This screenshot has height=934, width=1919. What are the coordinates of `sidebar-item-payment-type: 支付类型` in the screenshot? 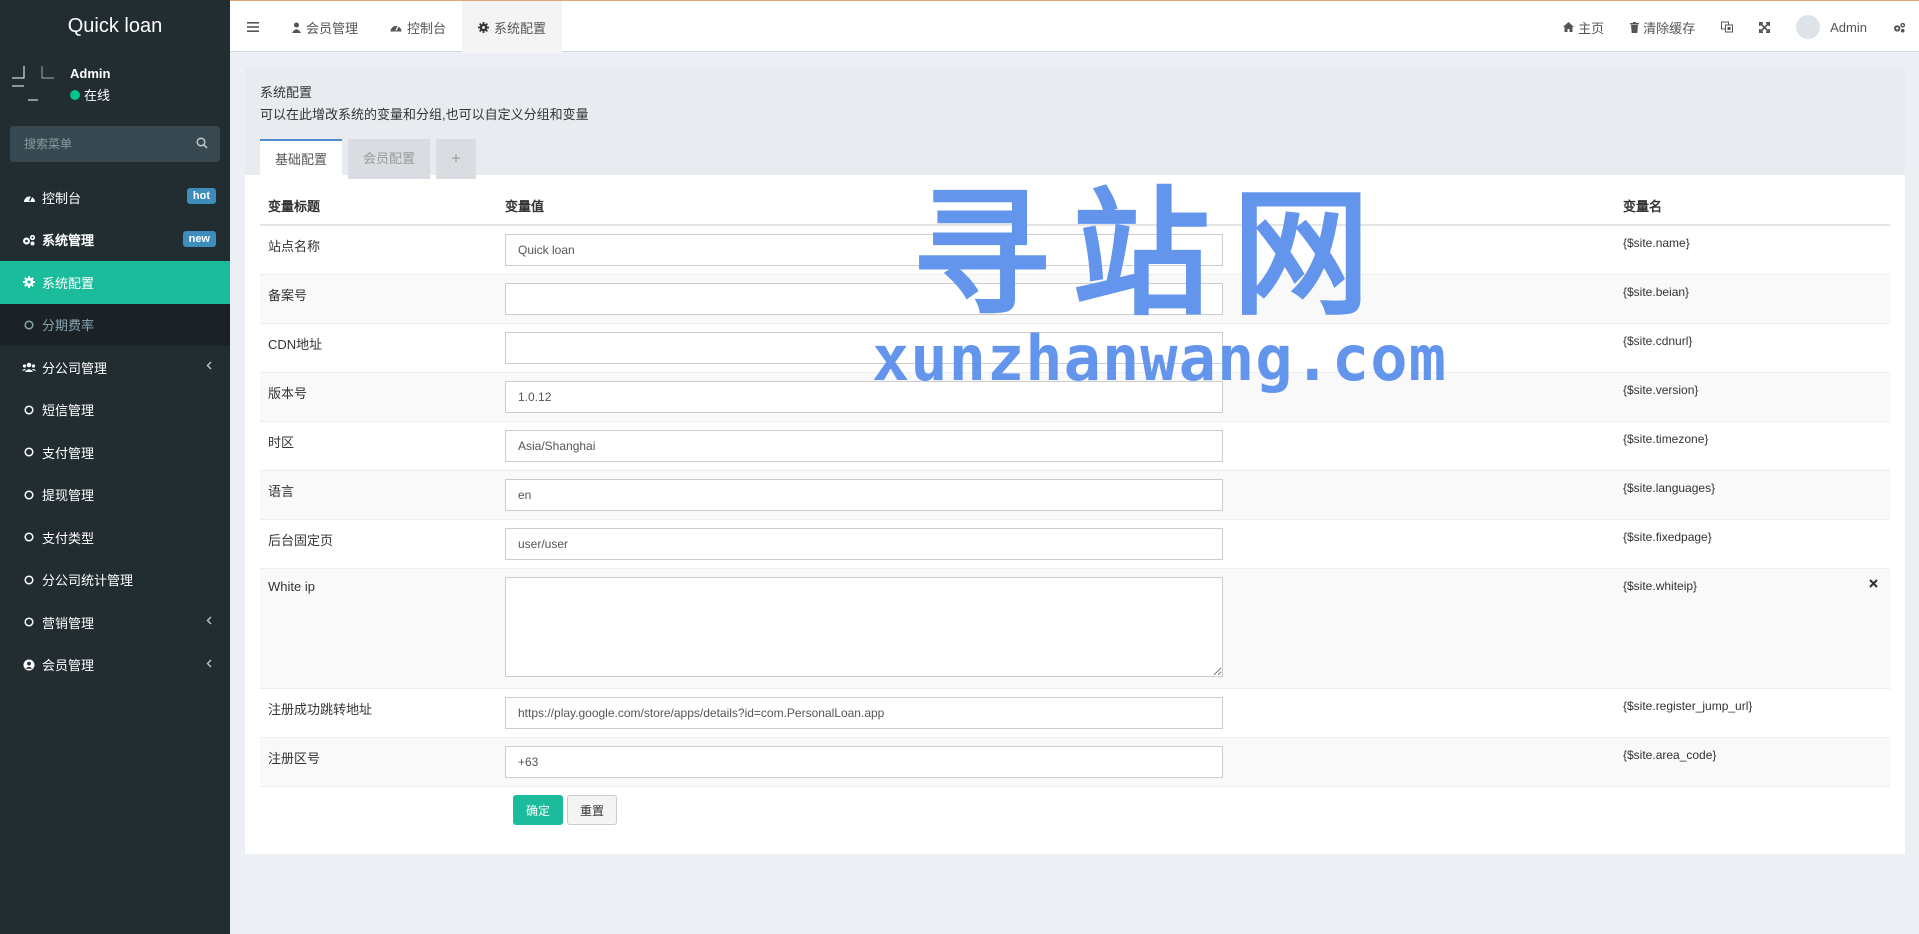 It's located at (115, 537).